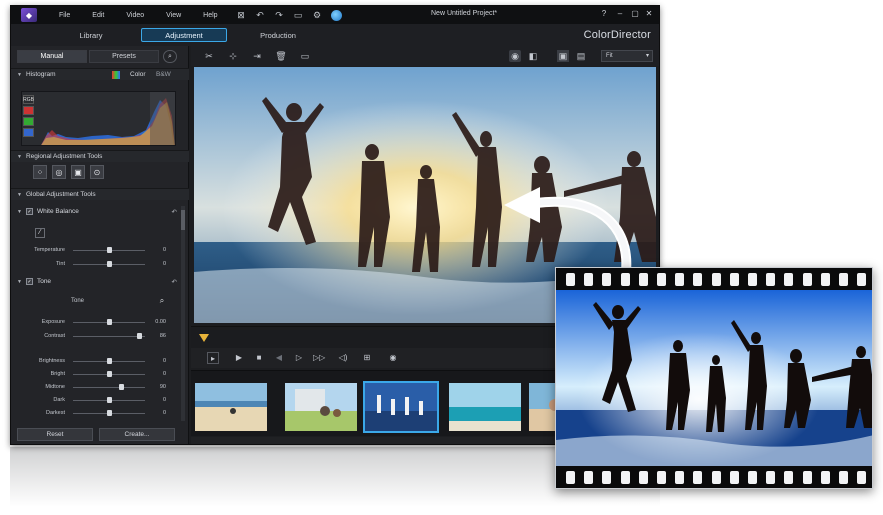 This screenshot has width=883, height=515. What do you see at coordinates (28, 110) in the screenshot?
I see `red-channel-button` at bounding box center [28, 110].